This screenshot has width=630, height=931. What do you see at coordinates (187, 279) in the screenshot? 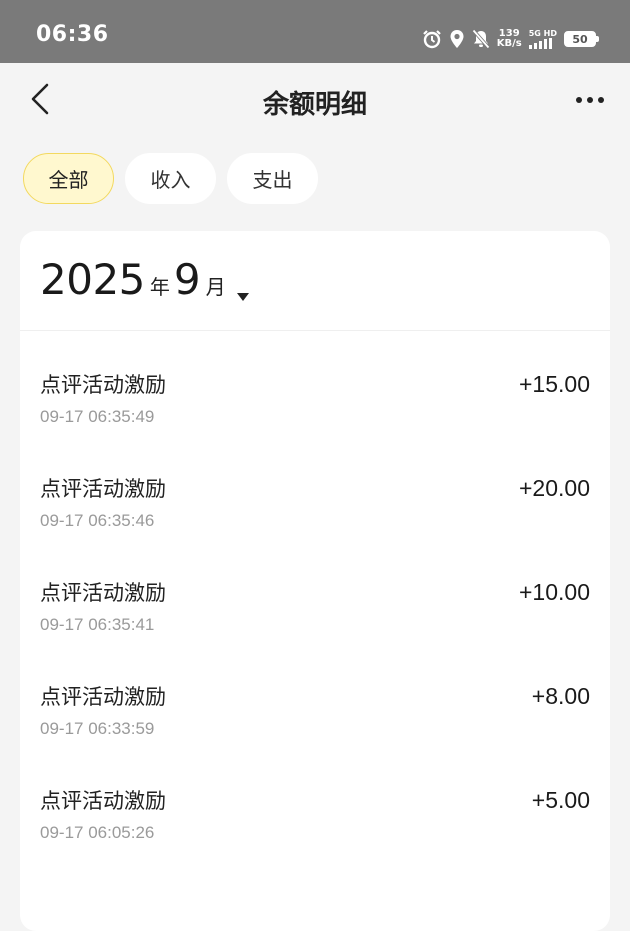
I see `month-value: 9` at bounding box center [187, 279].